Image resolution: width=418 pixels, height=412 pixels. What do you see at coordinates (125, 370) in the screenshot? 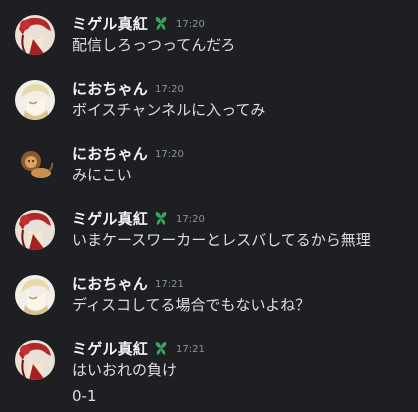
I see `message-text: はいおれの負け` at bounding box center [125, 370].